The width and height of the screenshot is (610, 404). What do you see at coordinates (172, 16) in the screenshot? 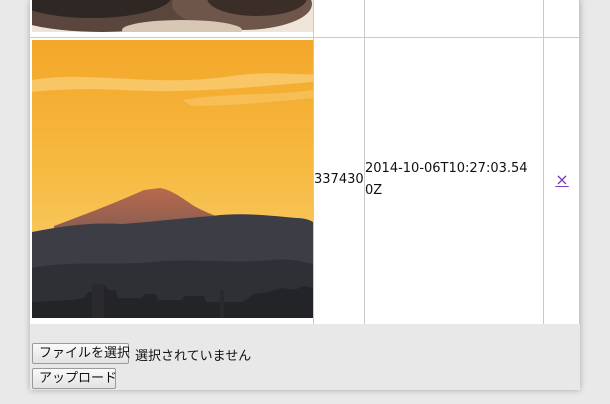
I see `portrait-thumbnail` at bounding box center [172, 16].